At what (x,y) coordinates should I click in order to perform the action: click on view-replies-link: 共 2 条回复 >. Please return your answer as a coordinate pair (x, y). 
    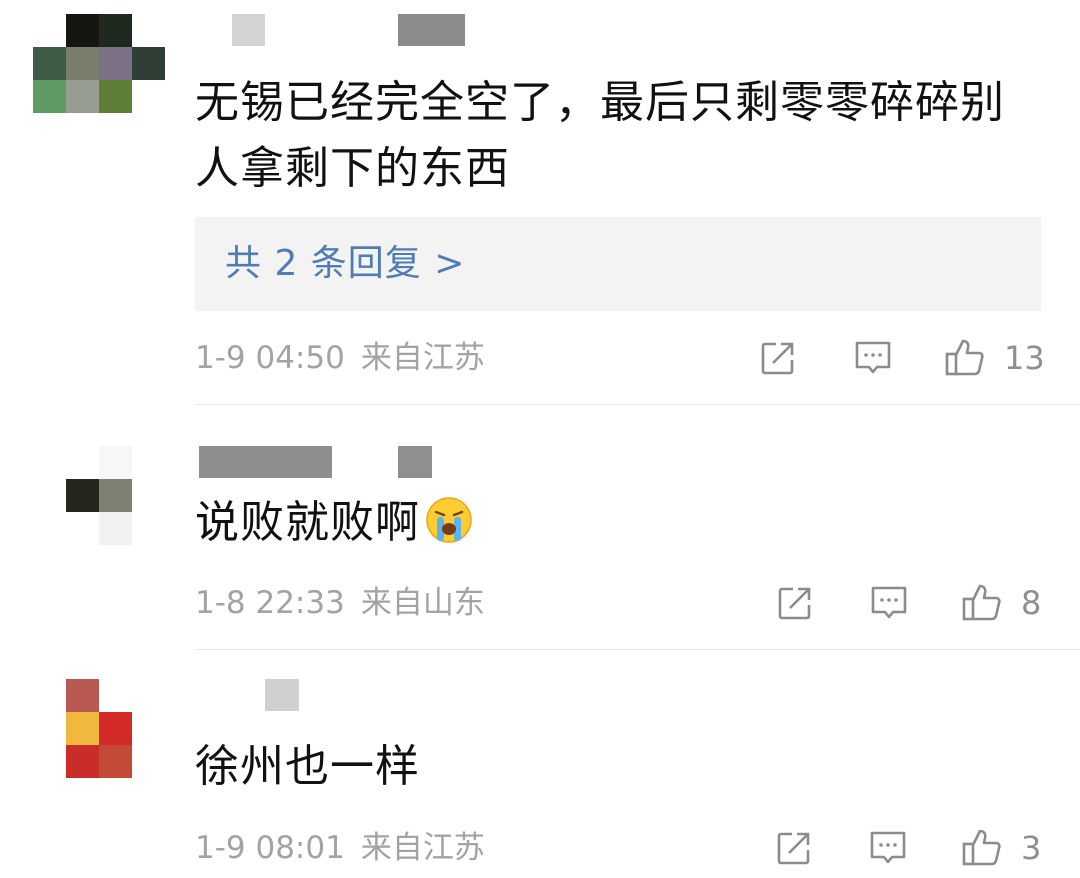
    Looking at the image, I should click on (345, 264).